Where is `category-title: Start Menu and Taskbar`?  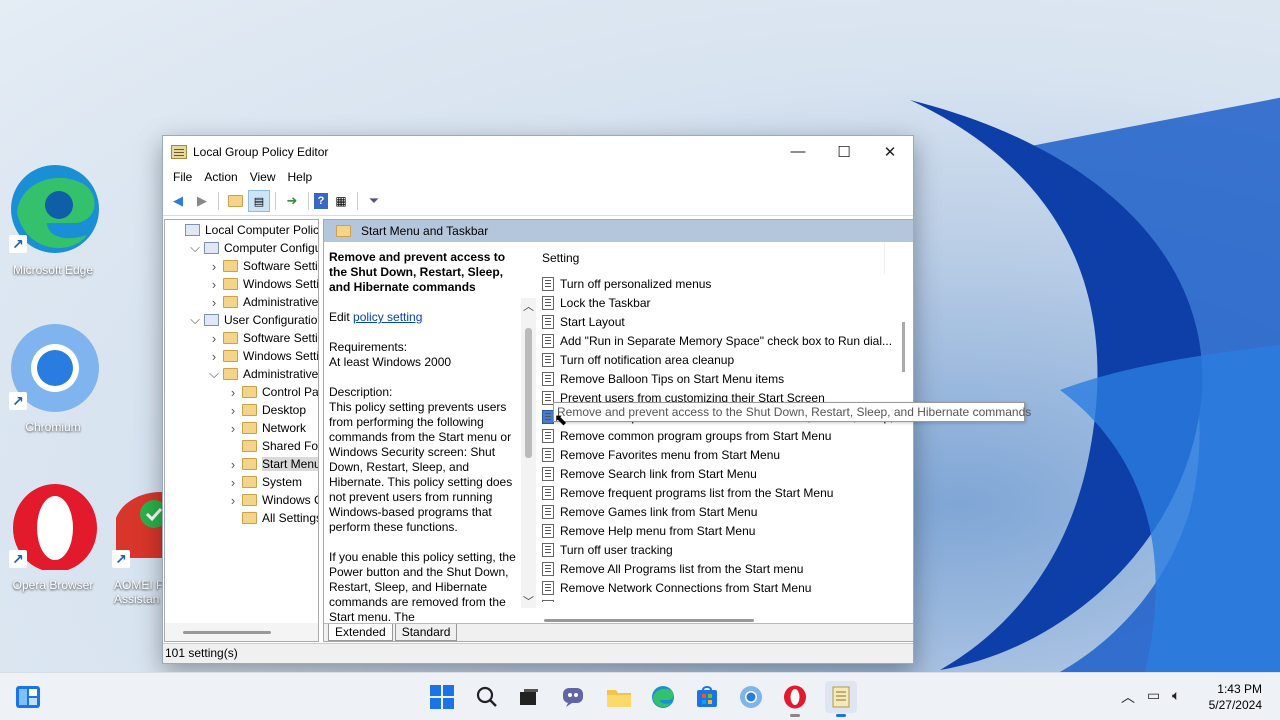
category-title: Start Menu and Taskbar is located at coordinates (425, 231).